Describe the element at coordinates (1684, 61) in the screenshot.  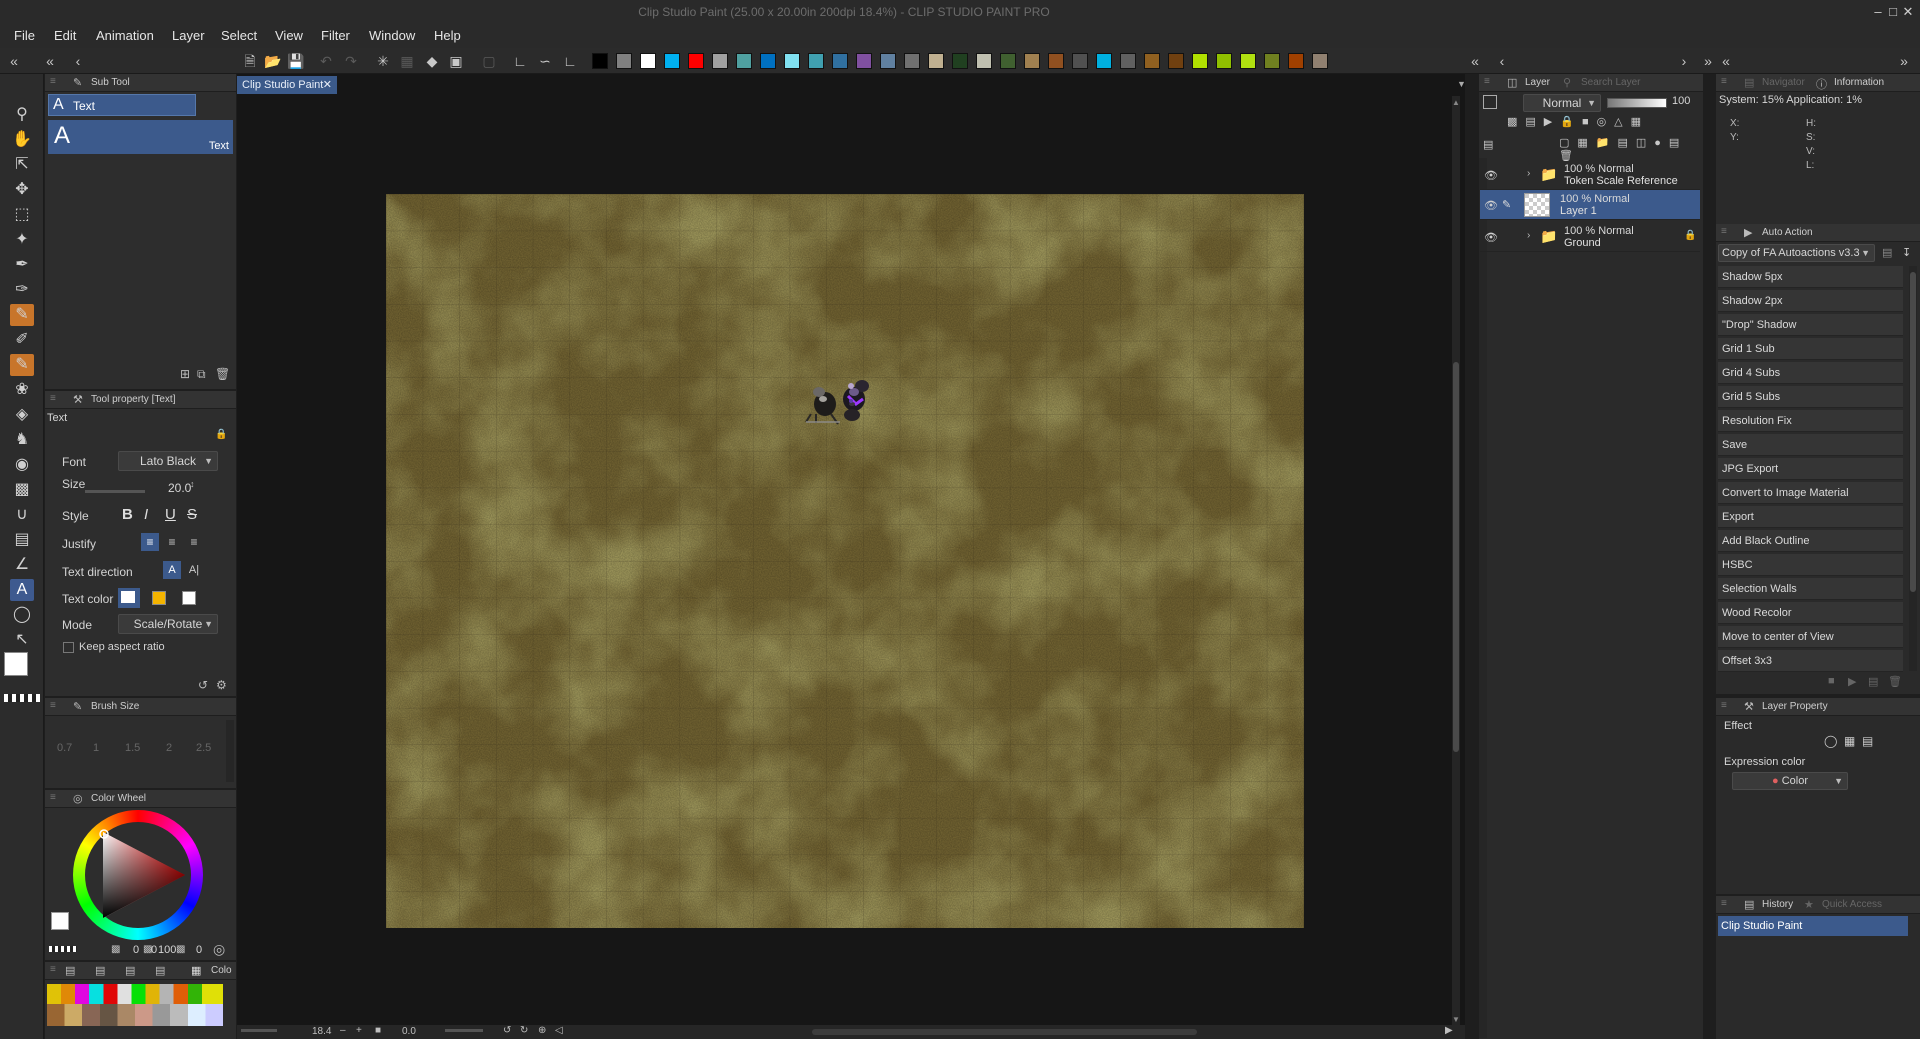
I see `chevron-right-icon: ›` at that location.